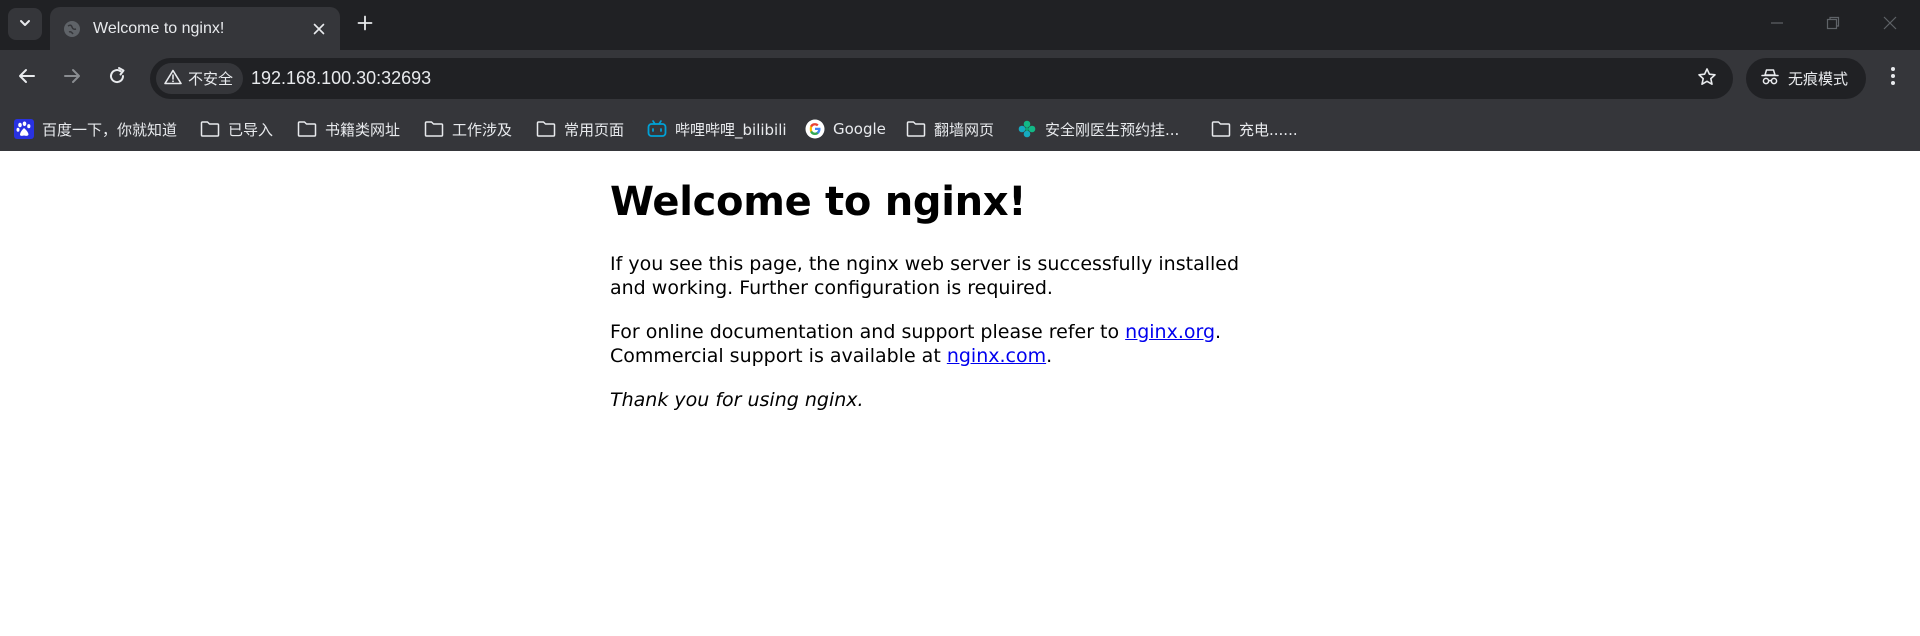 Image resolution: width=1920 pixels, height=636 pixels. I want to click on tab-strip: Welcome to nginx!, so click(960, 25).